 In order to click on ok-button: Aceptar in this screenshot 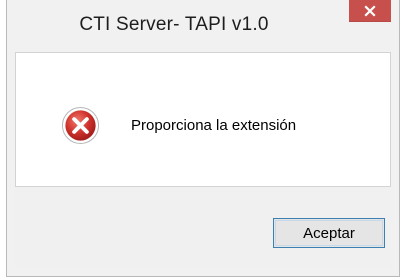, I will do `click(329, 233)`.